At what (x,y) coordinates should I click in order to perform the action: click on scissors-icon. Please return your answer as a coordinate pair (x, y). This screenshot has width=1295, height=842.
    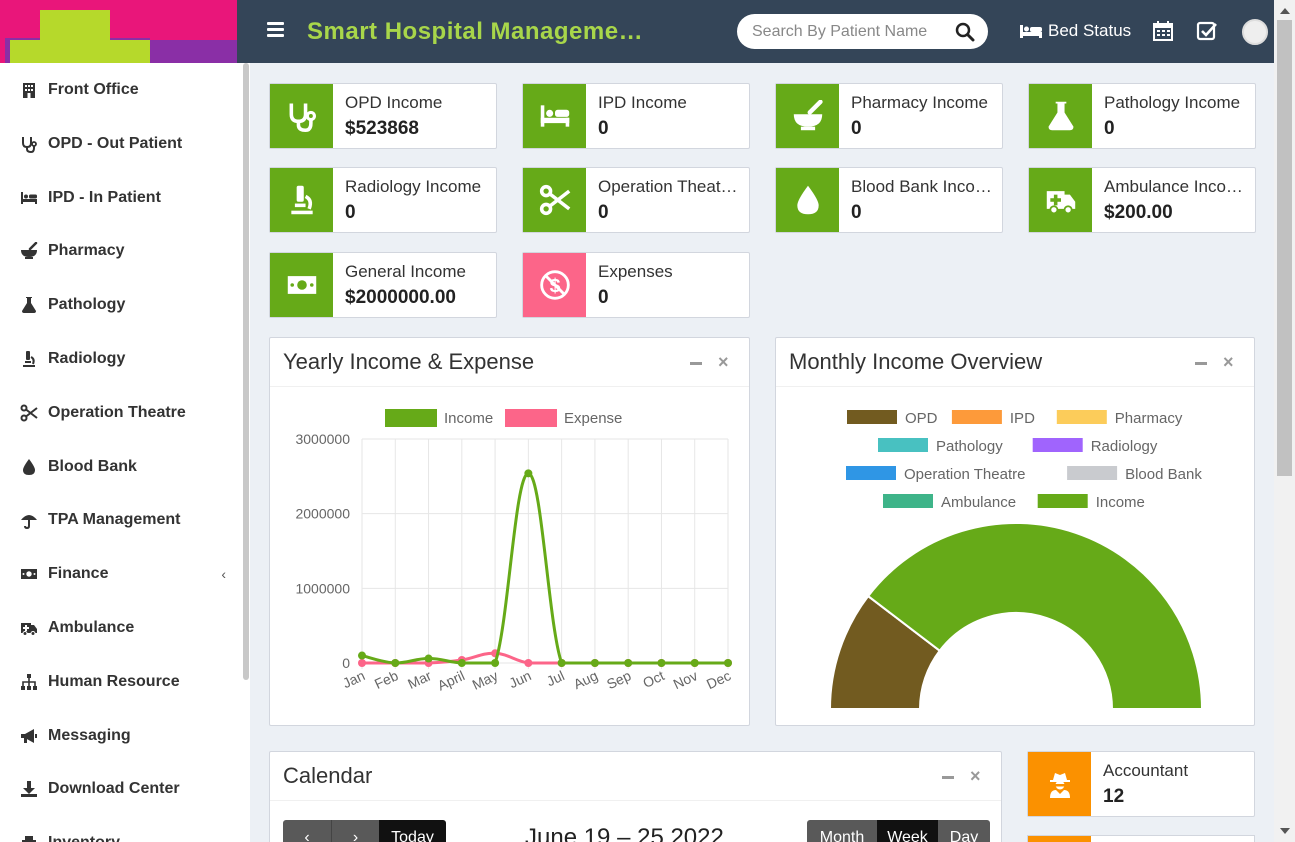
    Looking at the image, I should click on (29, 413).